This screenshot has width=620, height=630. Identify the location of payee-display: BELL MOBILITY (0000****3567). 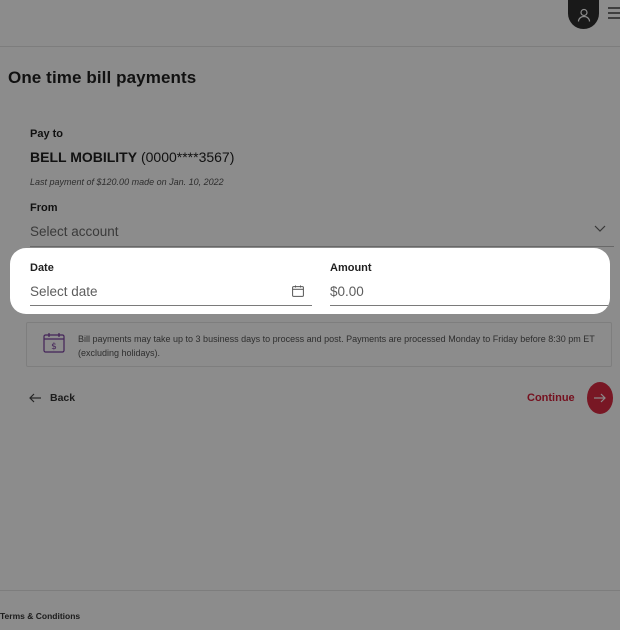
(132, 157).